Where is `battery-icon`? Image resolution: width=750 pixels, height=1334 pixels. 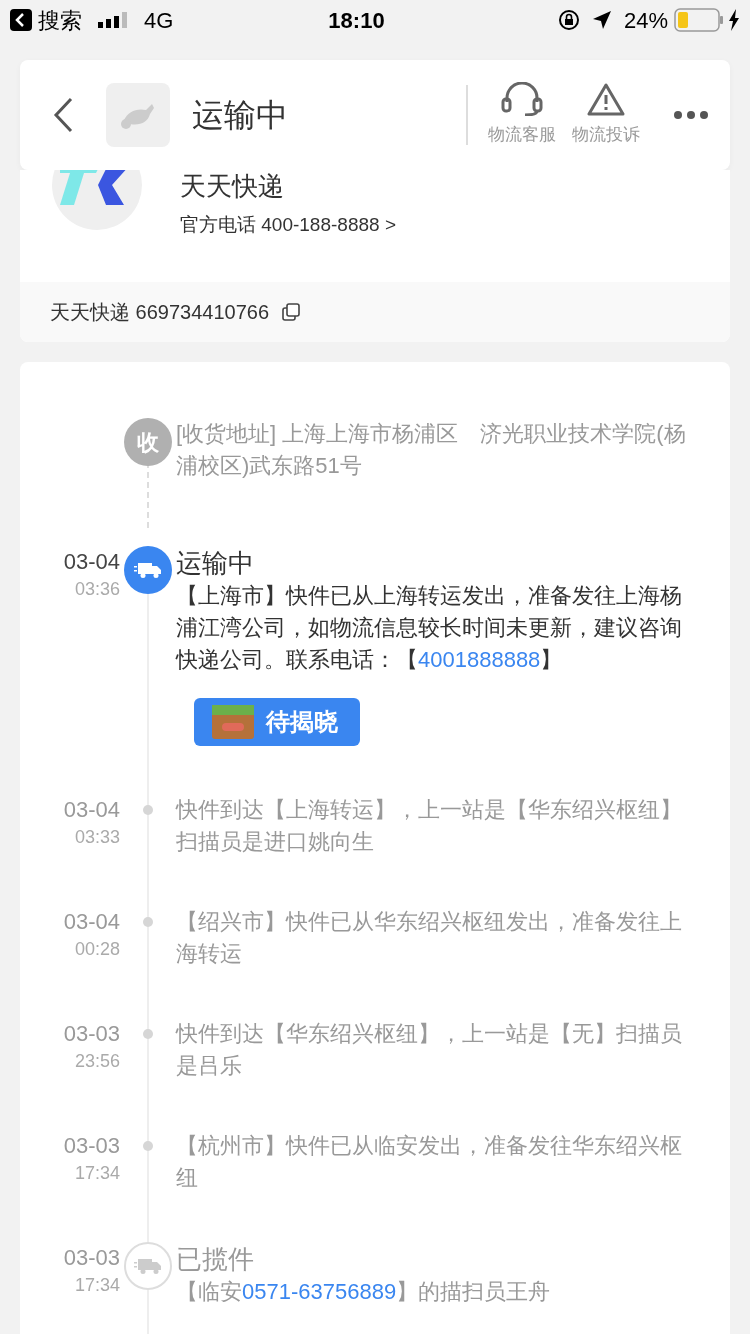 battery-icon is located at coordinates (699, 20).